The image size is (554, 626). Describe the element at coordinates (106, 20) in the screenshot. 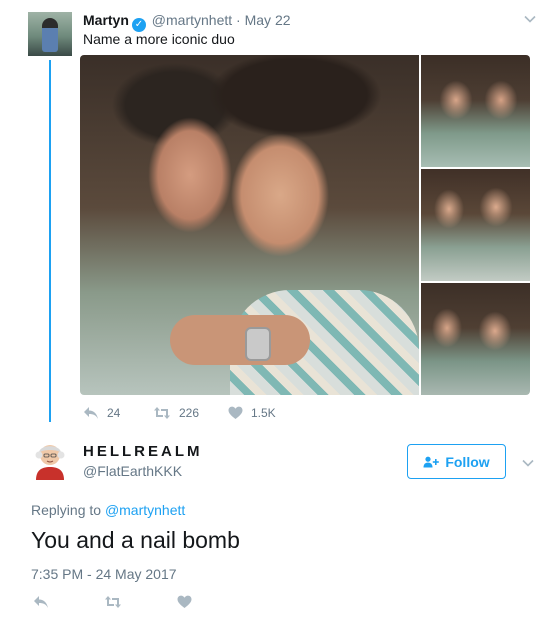

I see `author-name: Martyn` at that location.